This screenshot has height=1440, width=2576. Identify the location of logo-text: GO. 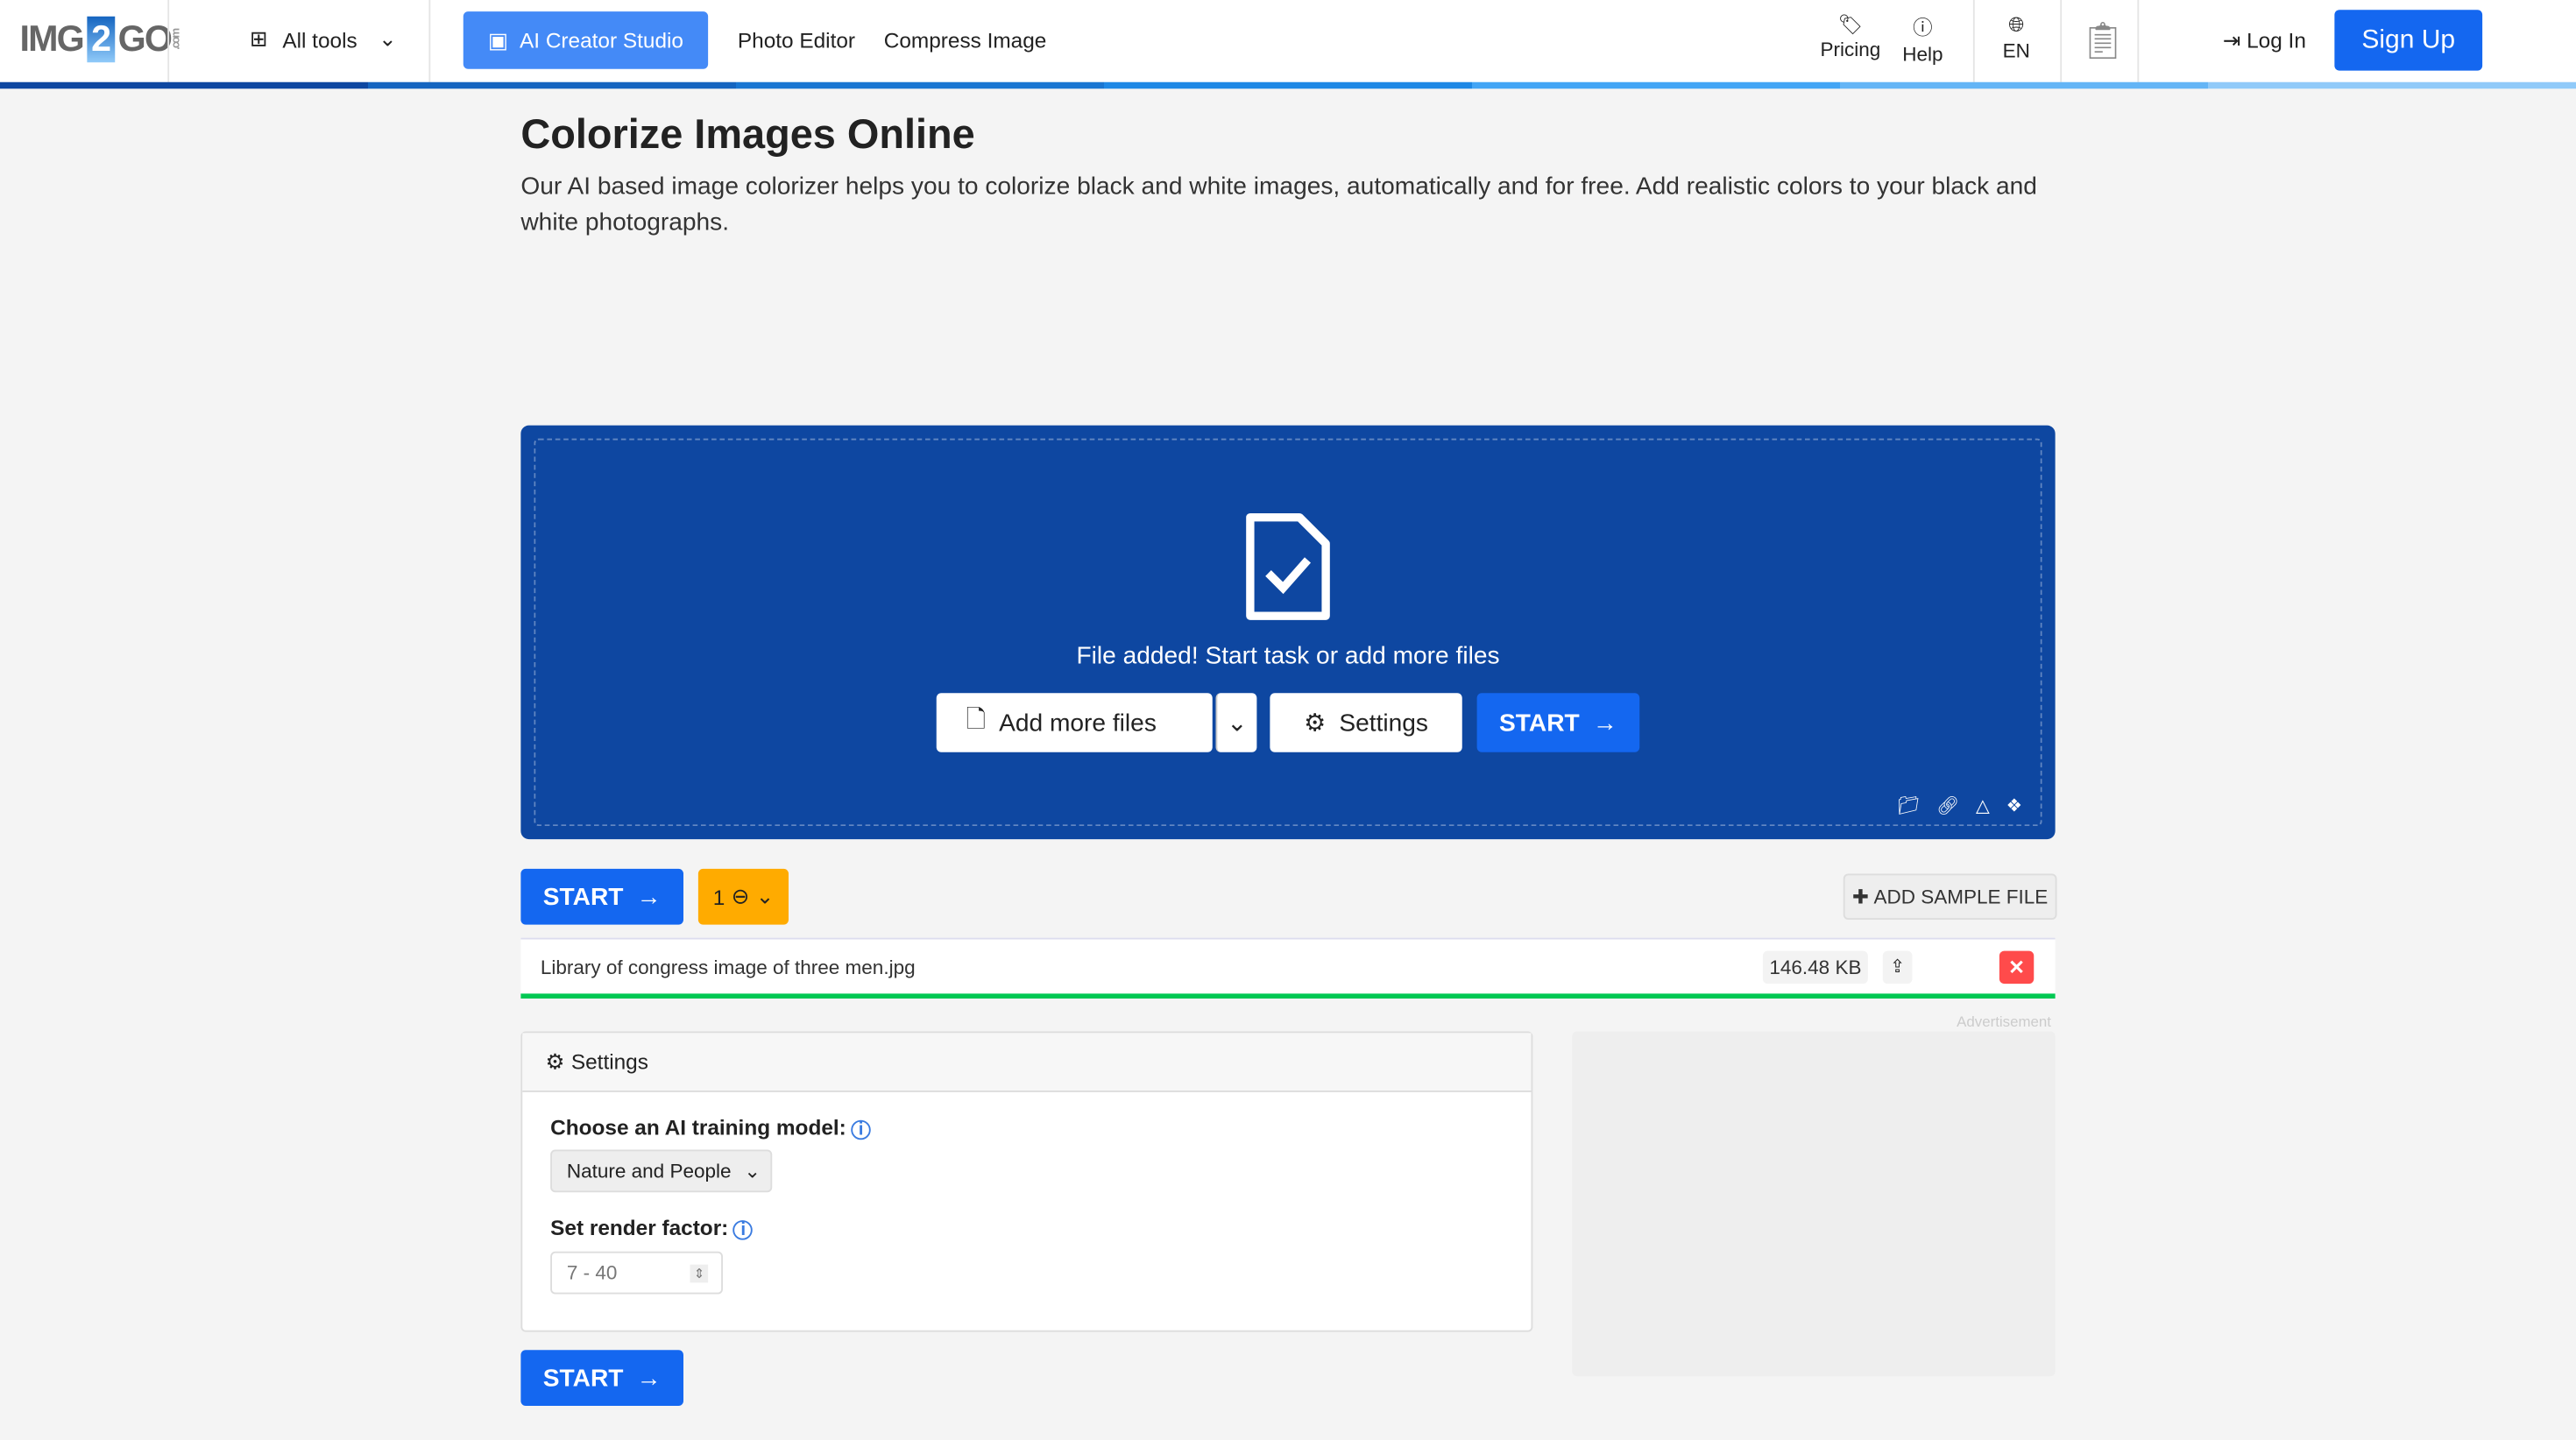
(145, 39).